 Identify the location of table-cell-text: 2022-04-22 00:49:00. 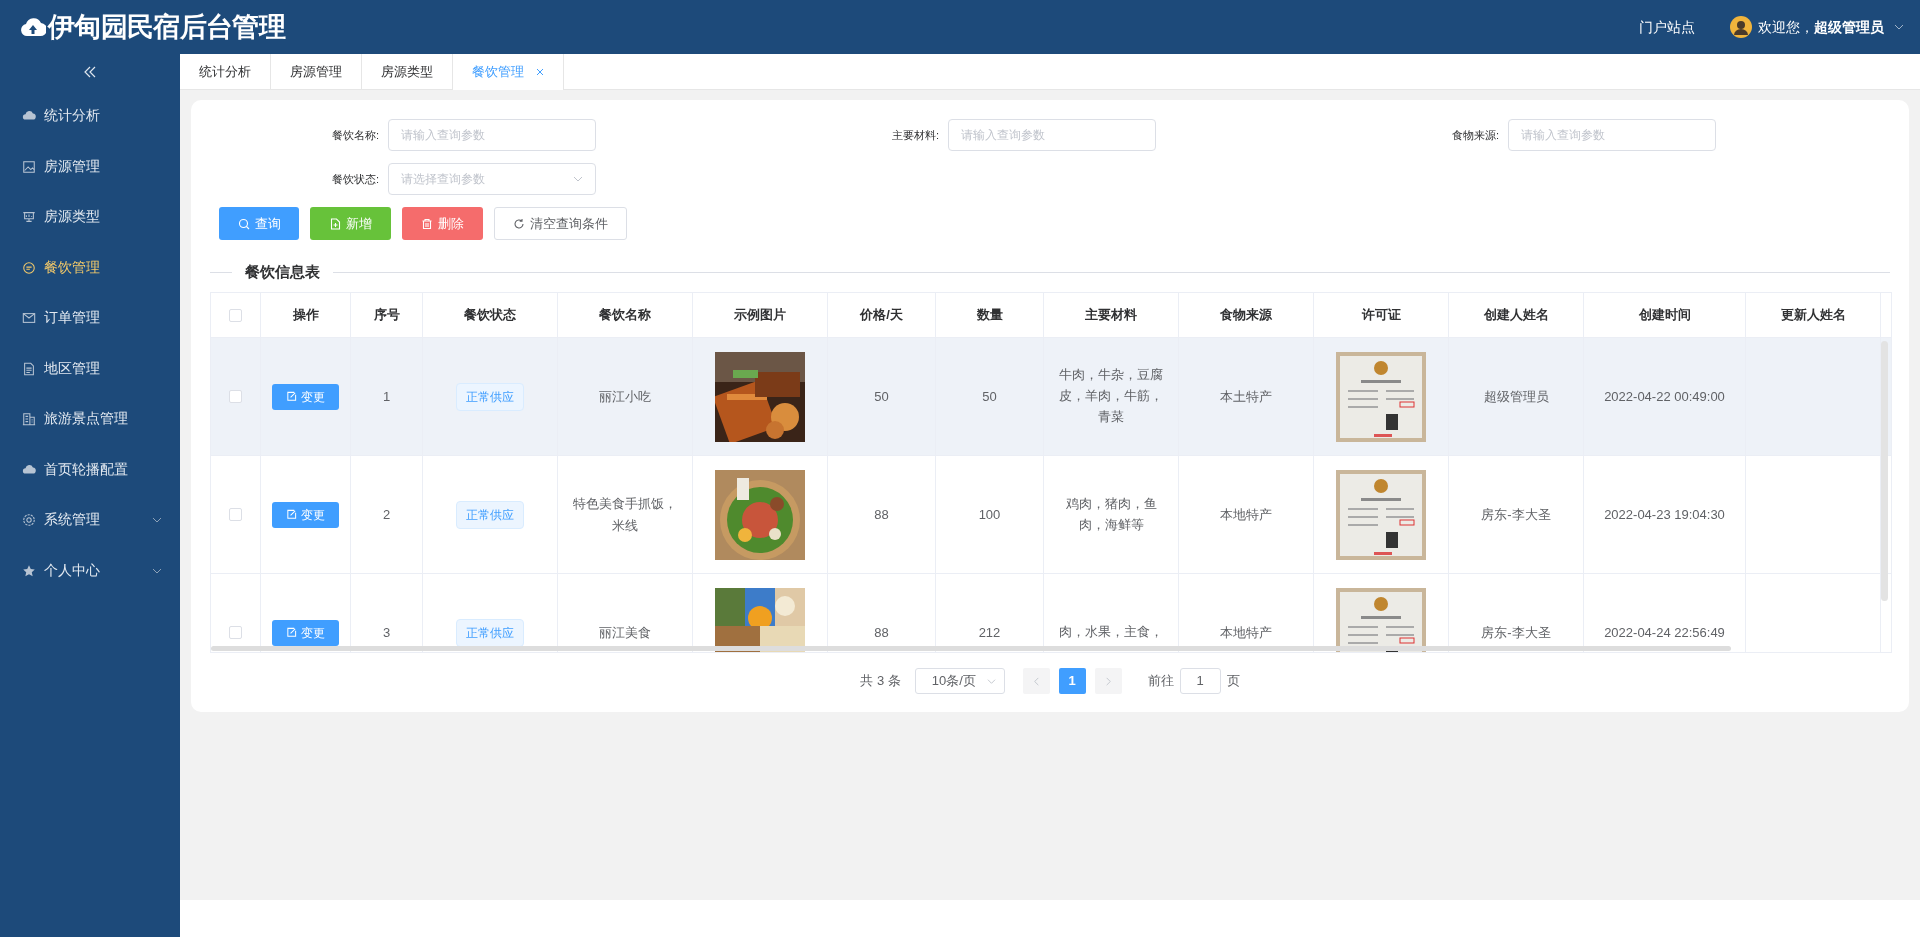
(1664, 396).